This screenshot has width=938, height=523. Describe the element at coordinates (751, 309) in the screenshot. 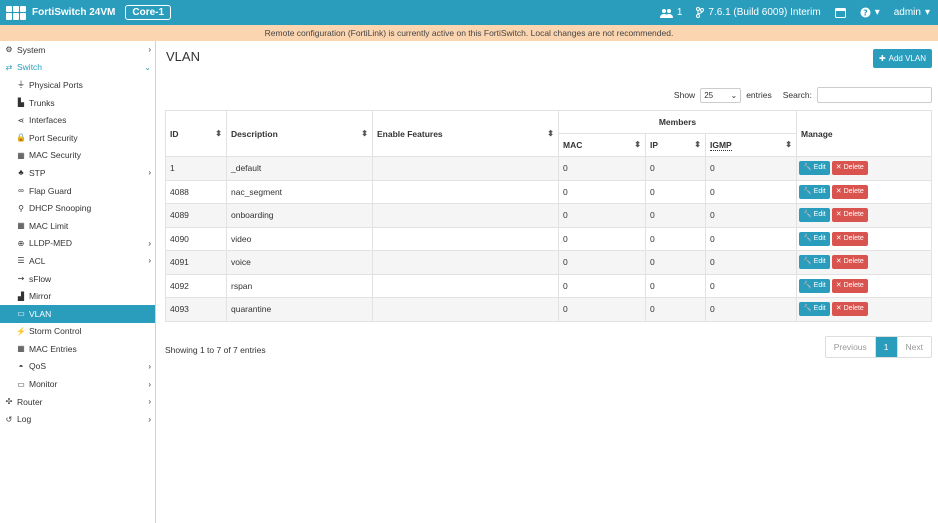

I see `cell-igmp: 0` at that location.